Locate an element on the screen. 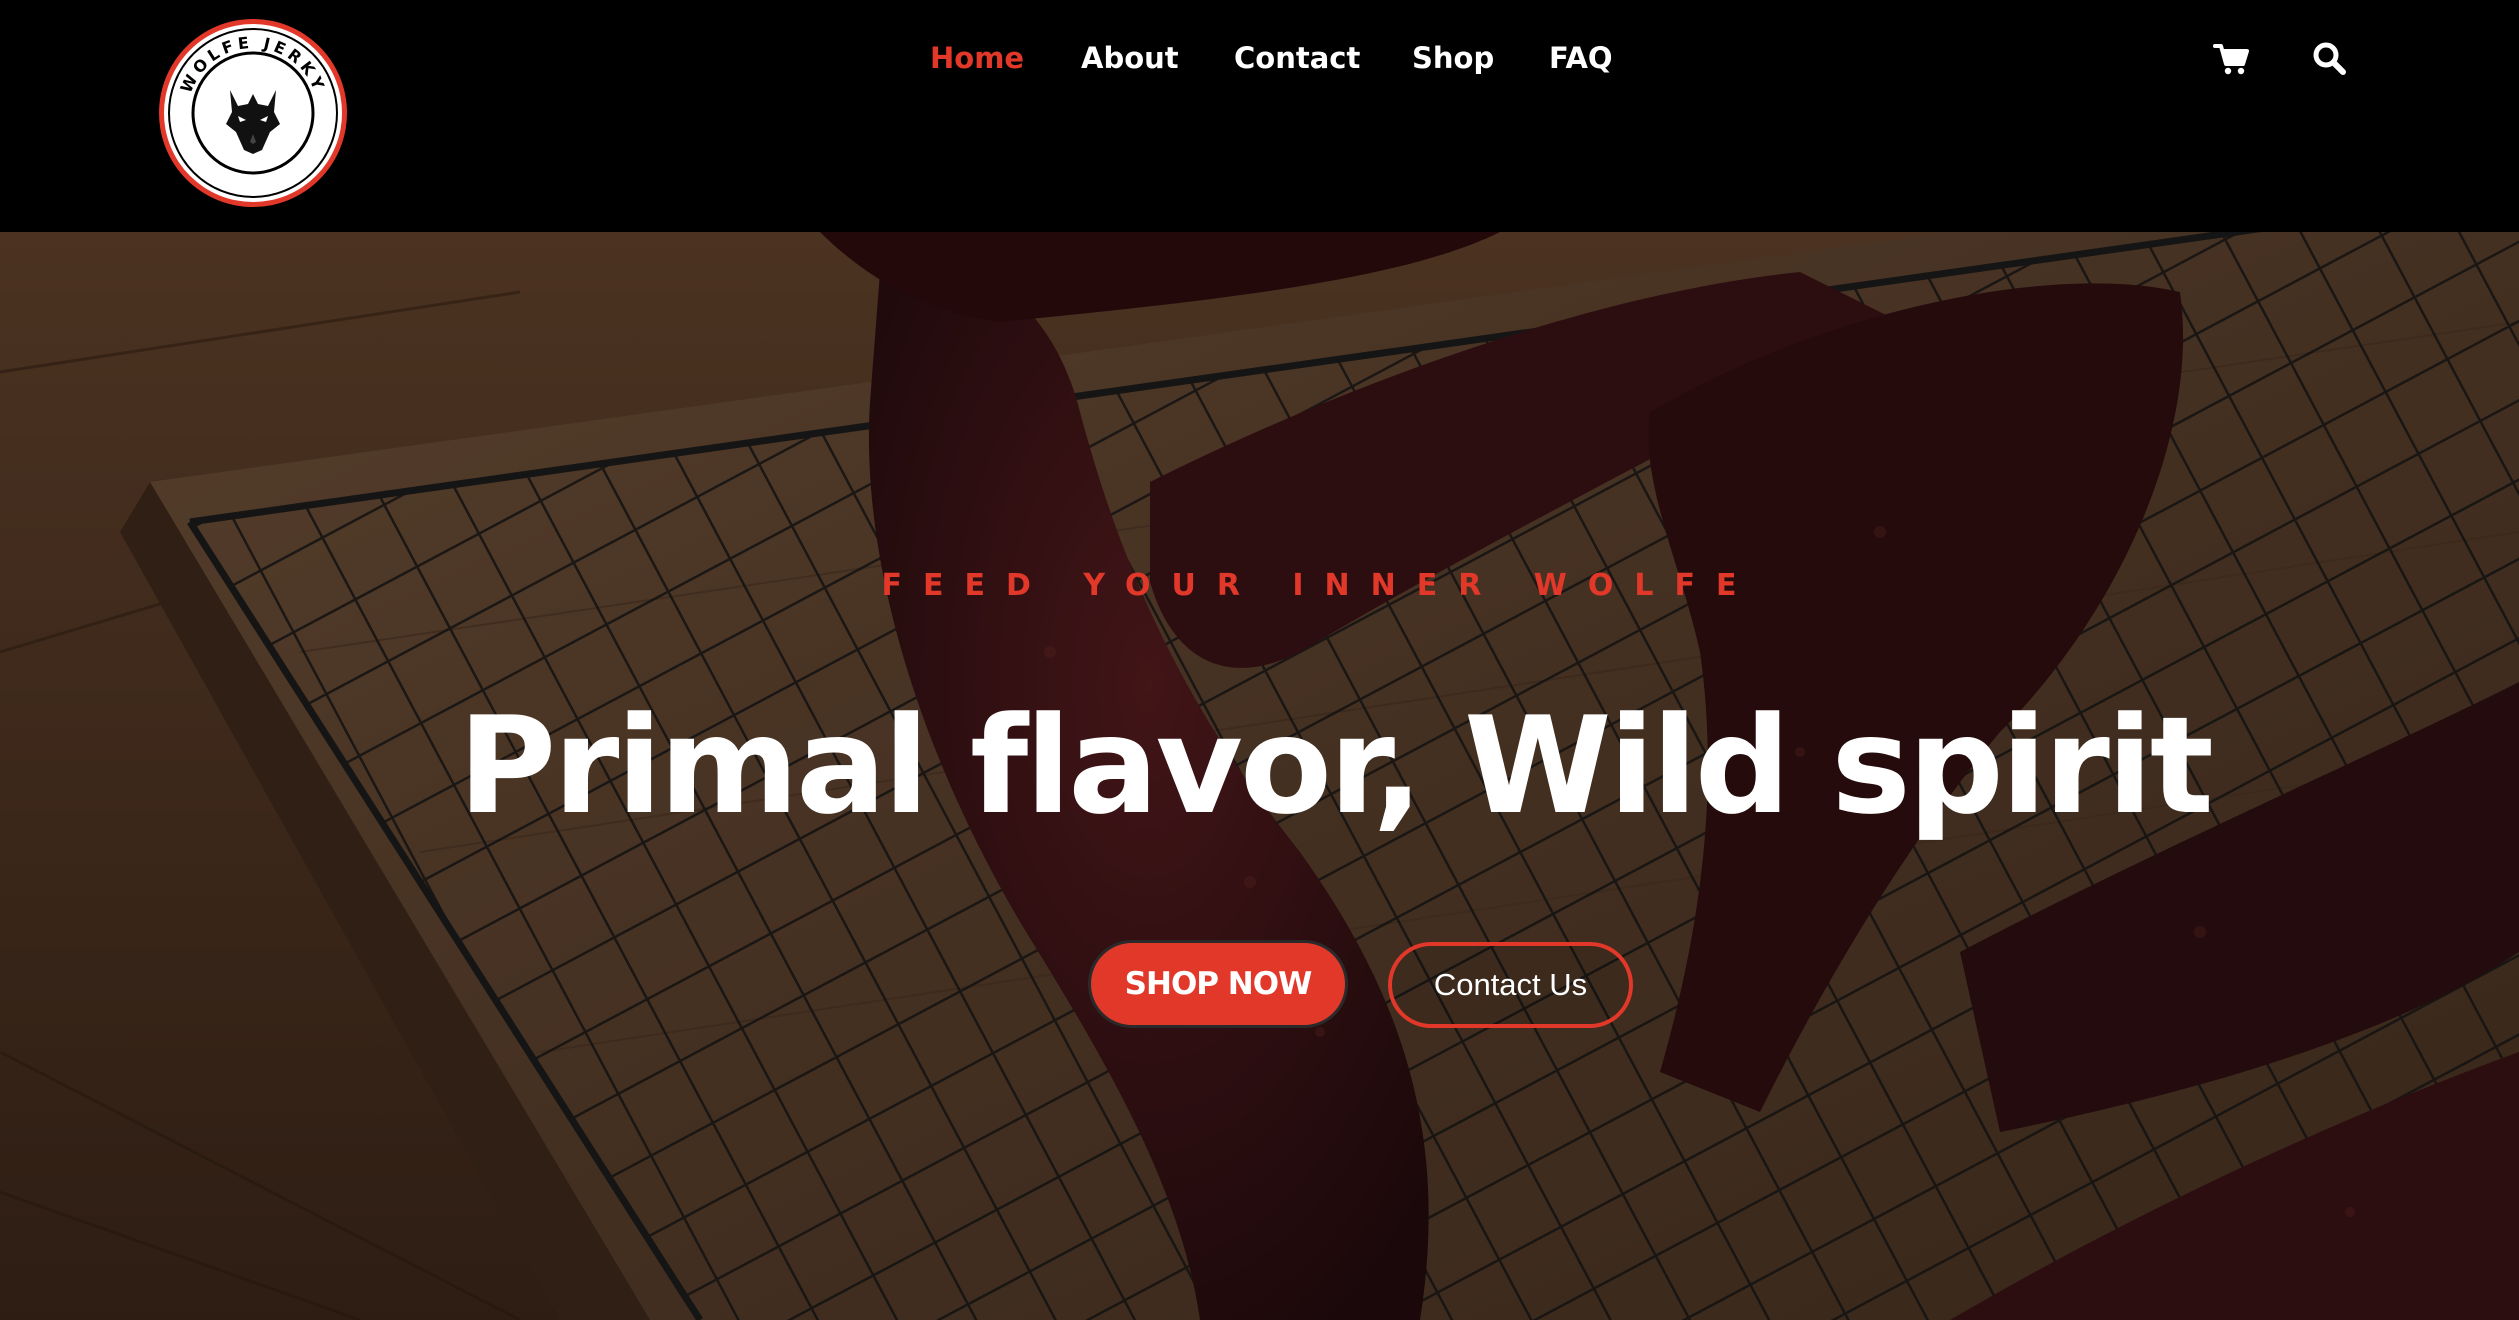 The width and height of the screenshot is (2519, 1320). search-icon is located at coordinates (2329, 58).